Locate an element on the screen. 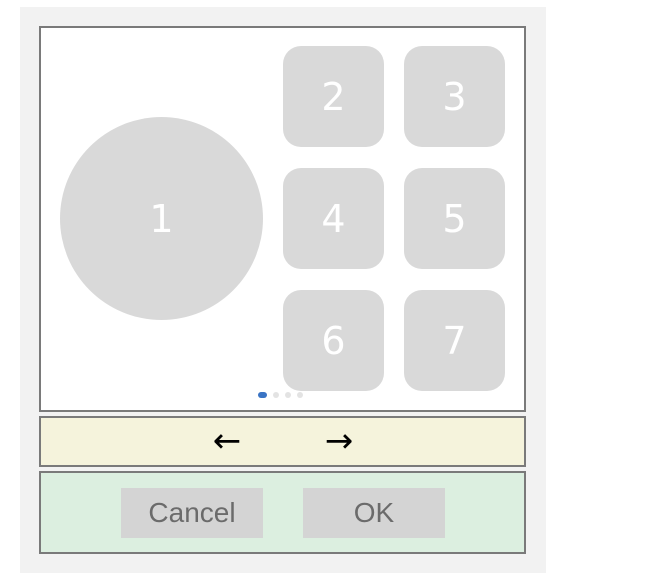  grid-item-label: 1 is located at coordinates (161, 218).